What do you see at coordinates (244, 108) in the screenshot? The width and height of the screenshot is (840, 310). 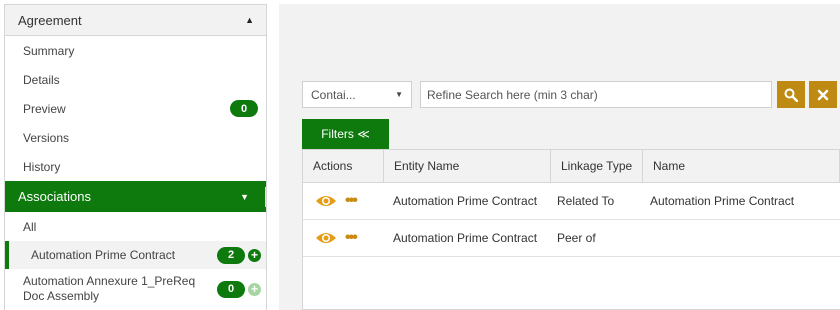 I see `preview-count-badge: 0` at bounding box center [244, 108].